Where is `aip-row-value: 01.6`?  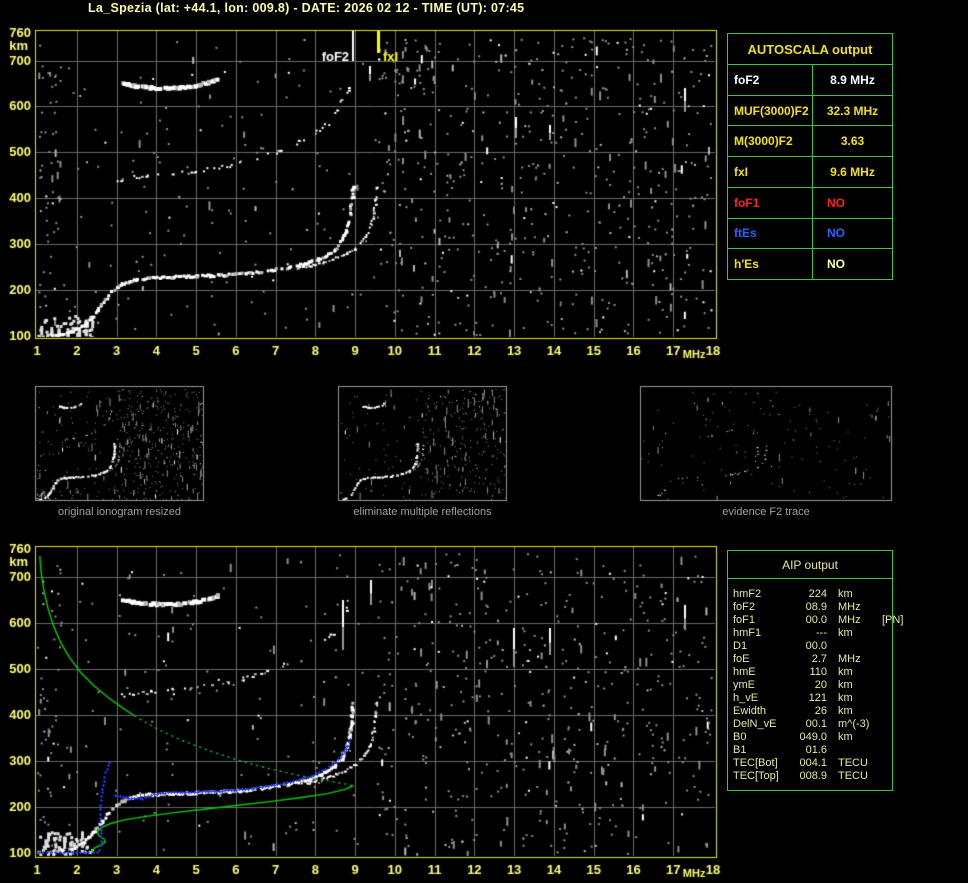 aip-row-value: 01.6 is located at coordinates (816, 750).